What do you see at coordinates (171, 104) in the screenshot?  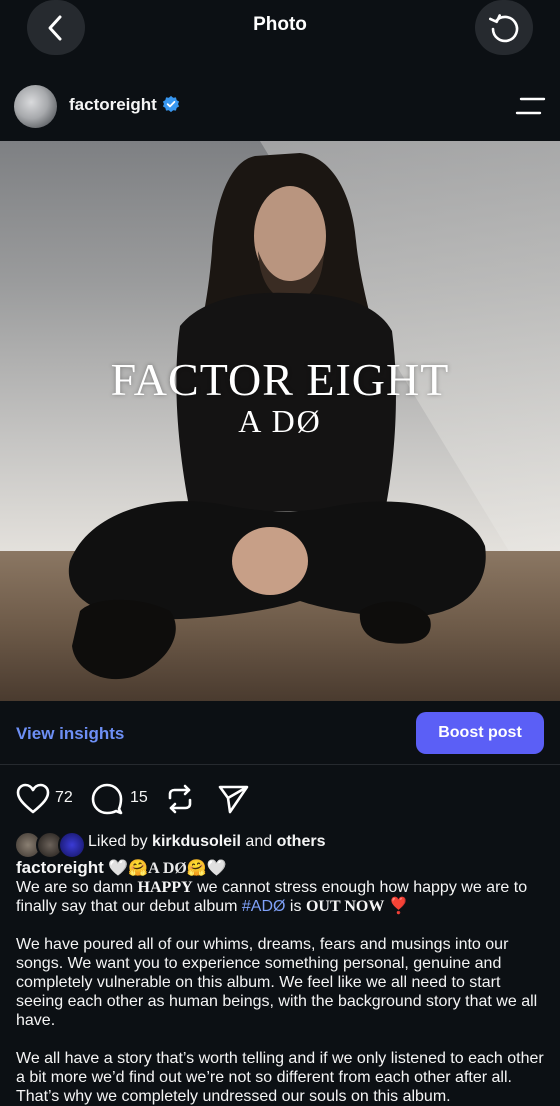 I see `verified-badge-icon` at bounding box center [171, 104].